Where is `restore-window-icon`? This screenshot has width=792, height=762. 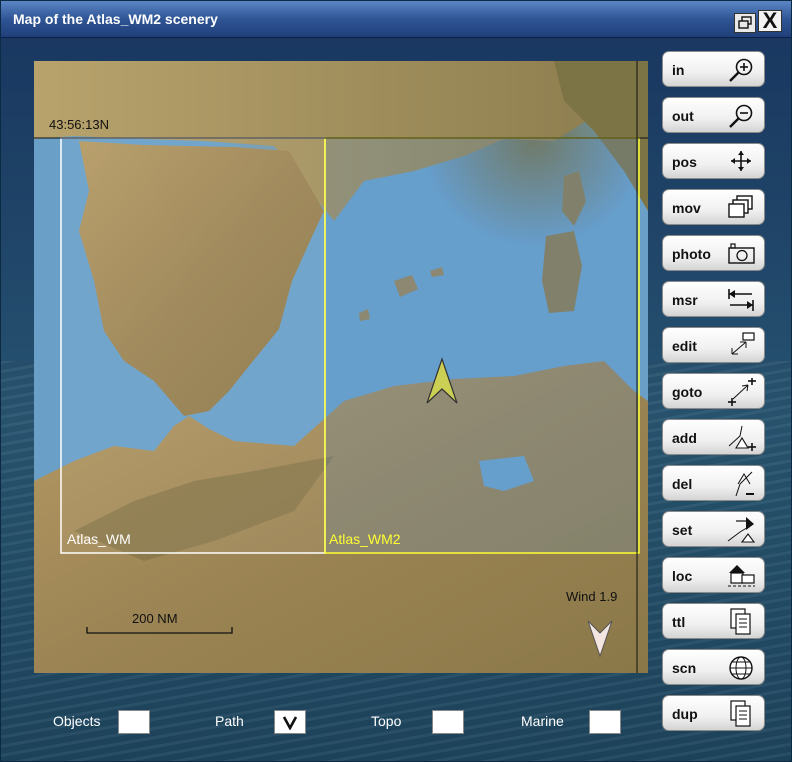 restore-window-icon is located at coordinates (745, 22).